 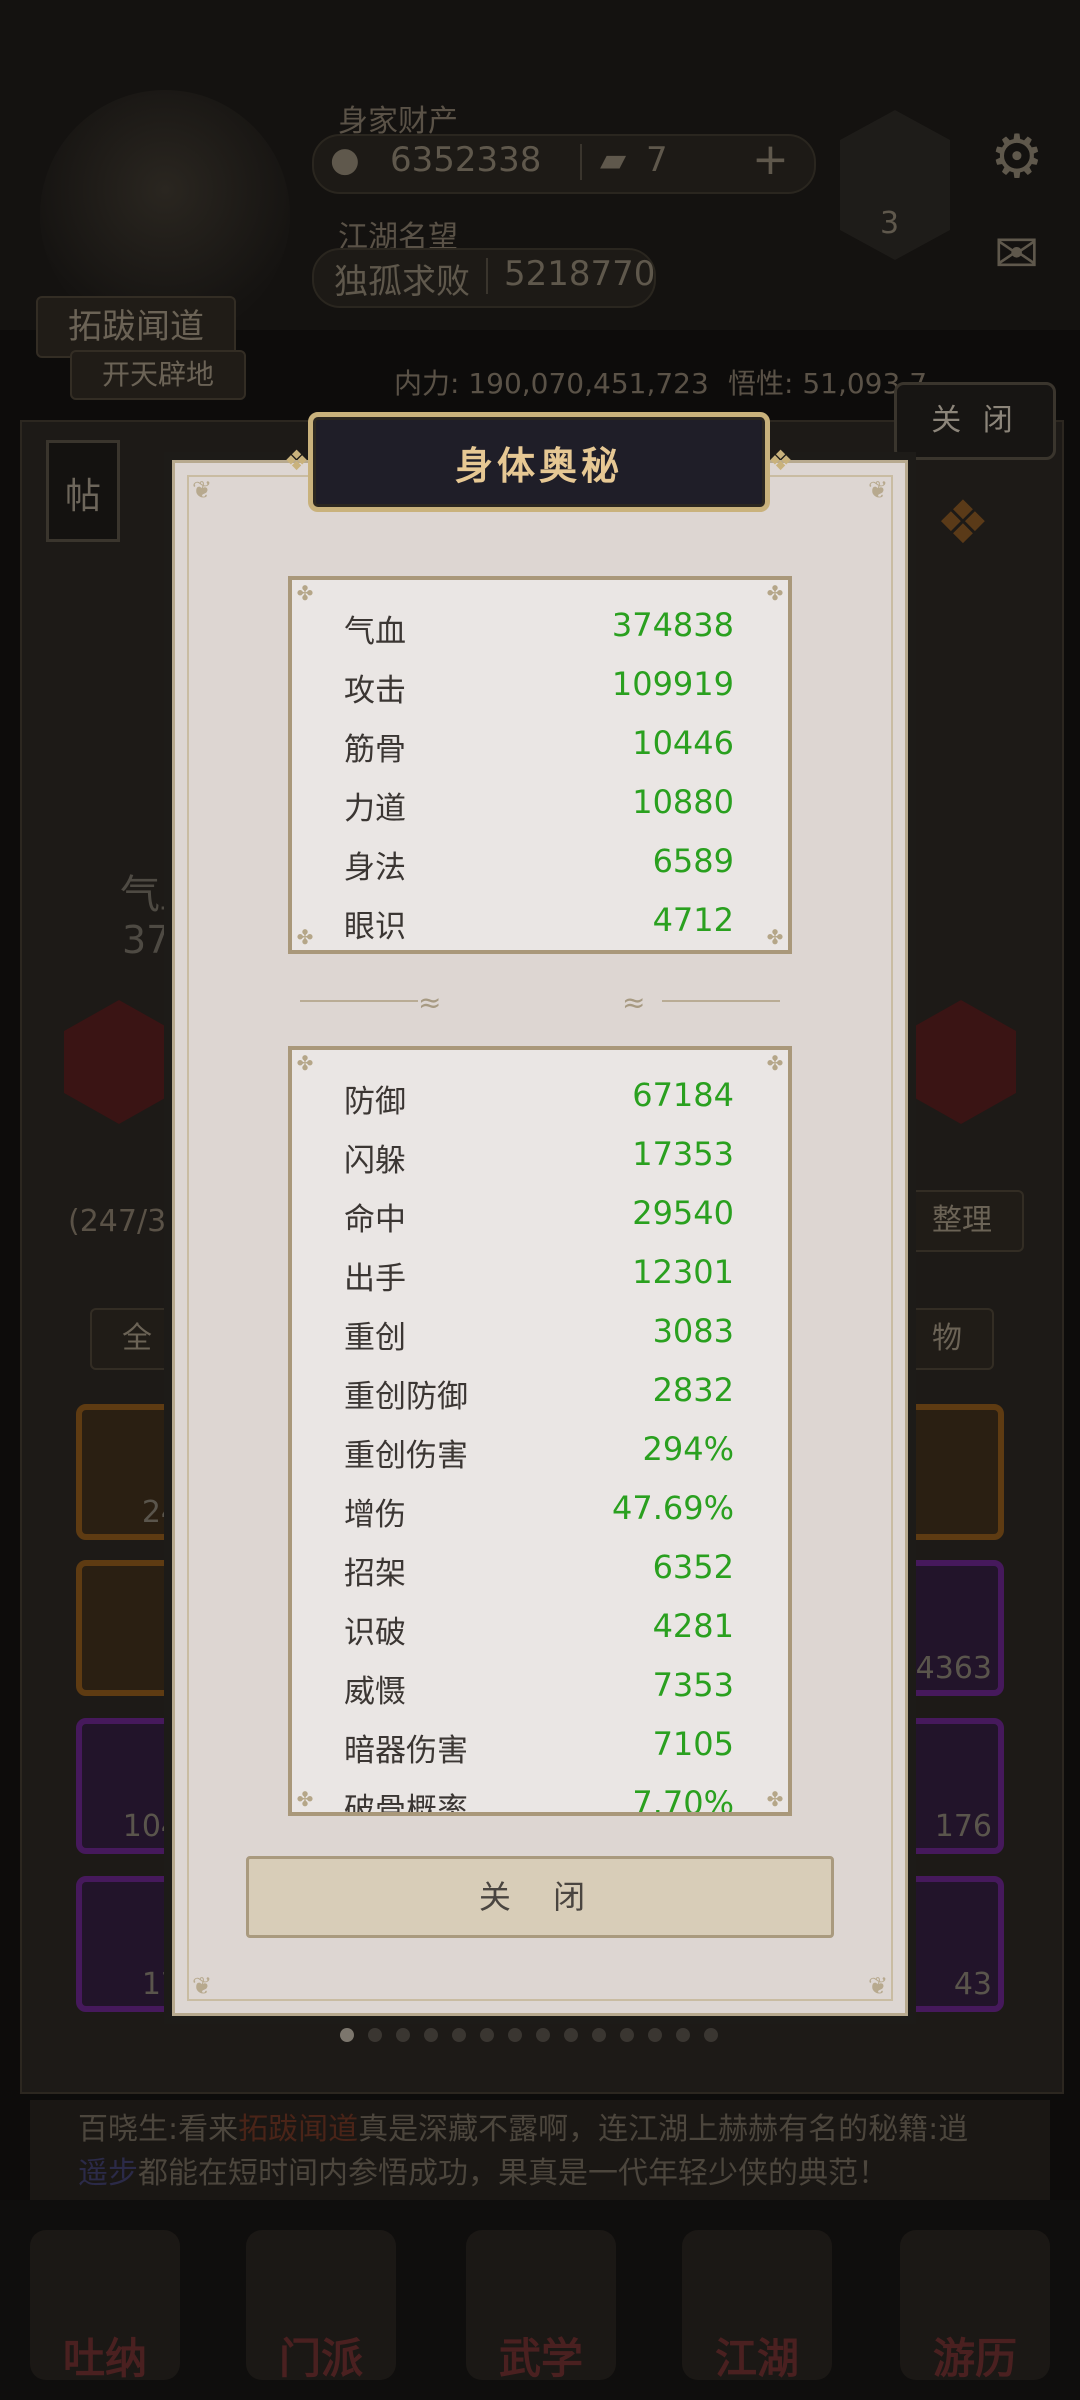 I want to click on badge-level: 3, so click(x=890, y=223).